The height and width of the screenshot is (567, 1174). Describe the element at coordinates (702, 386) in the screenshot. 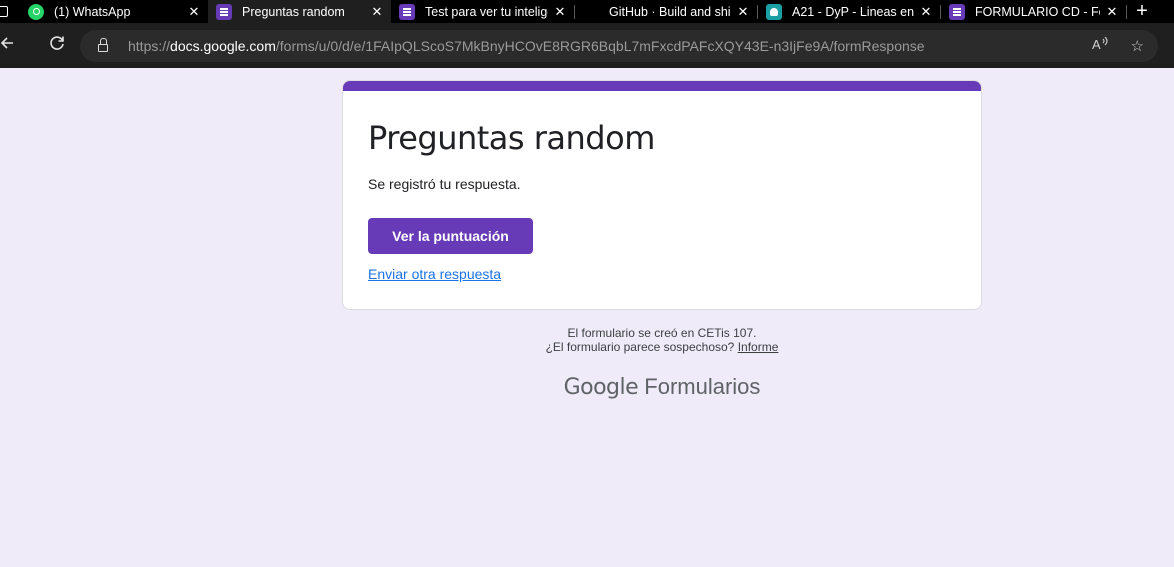

I see `forms-wordmark: Formularios` at that location.